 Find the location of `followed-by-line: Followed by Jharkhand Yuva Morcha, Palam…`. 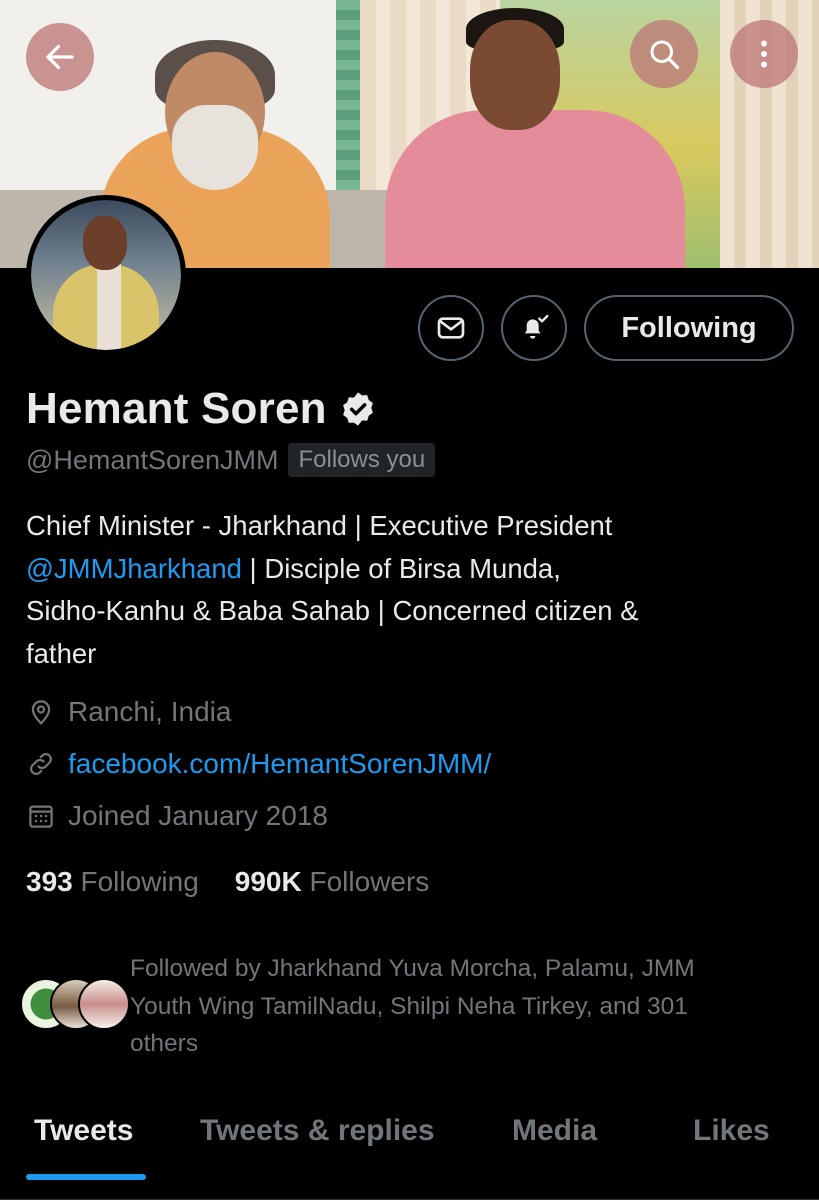

followed-by-line: Followed by Jharkhand Yuva Morcha, Palam… is located at coordinates (412, 968).